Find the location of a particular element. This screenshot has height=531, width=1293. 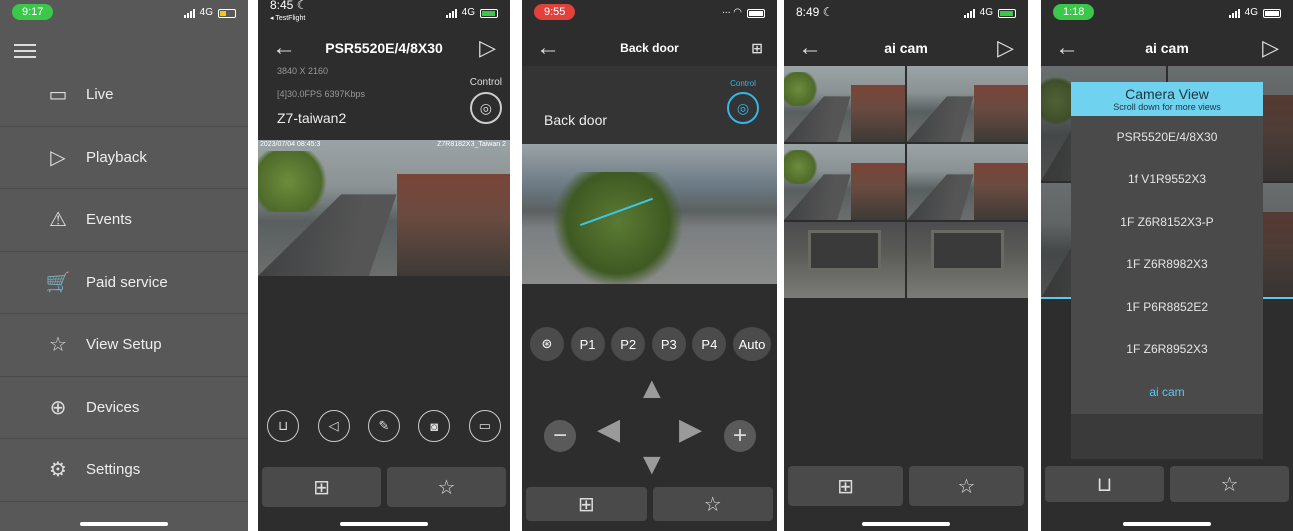

lock-icon: ⊔ is located at coordinates (283, 426).